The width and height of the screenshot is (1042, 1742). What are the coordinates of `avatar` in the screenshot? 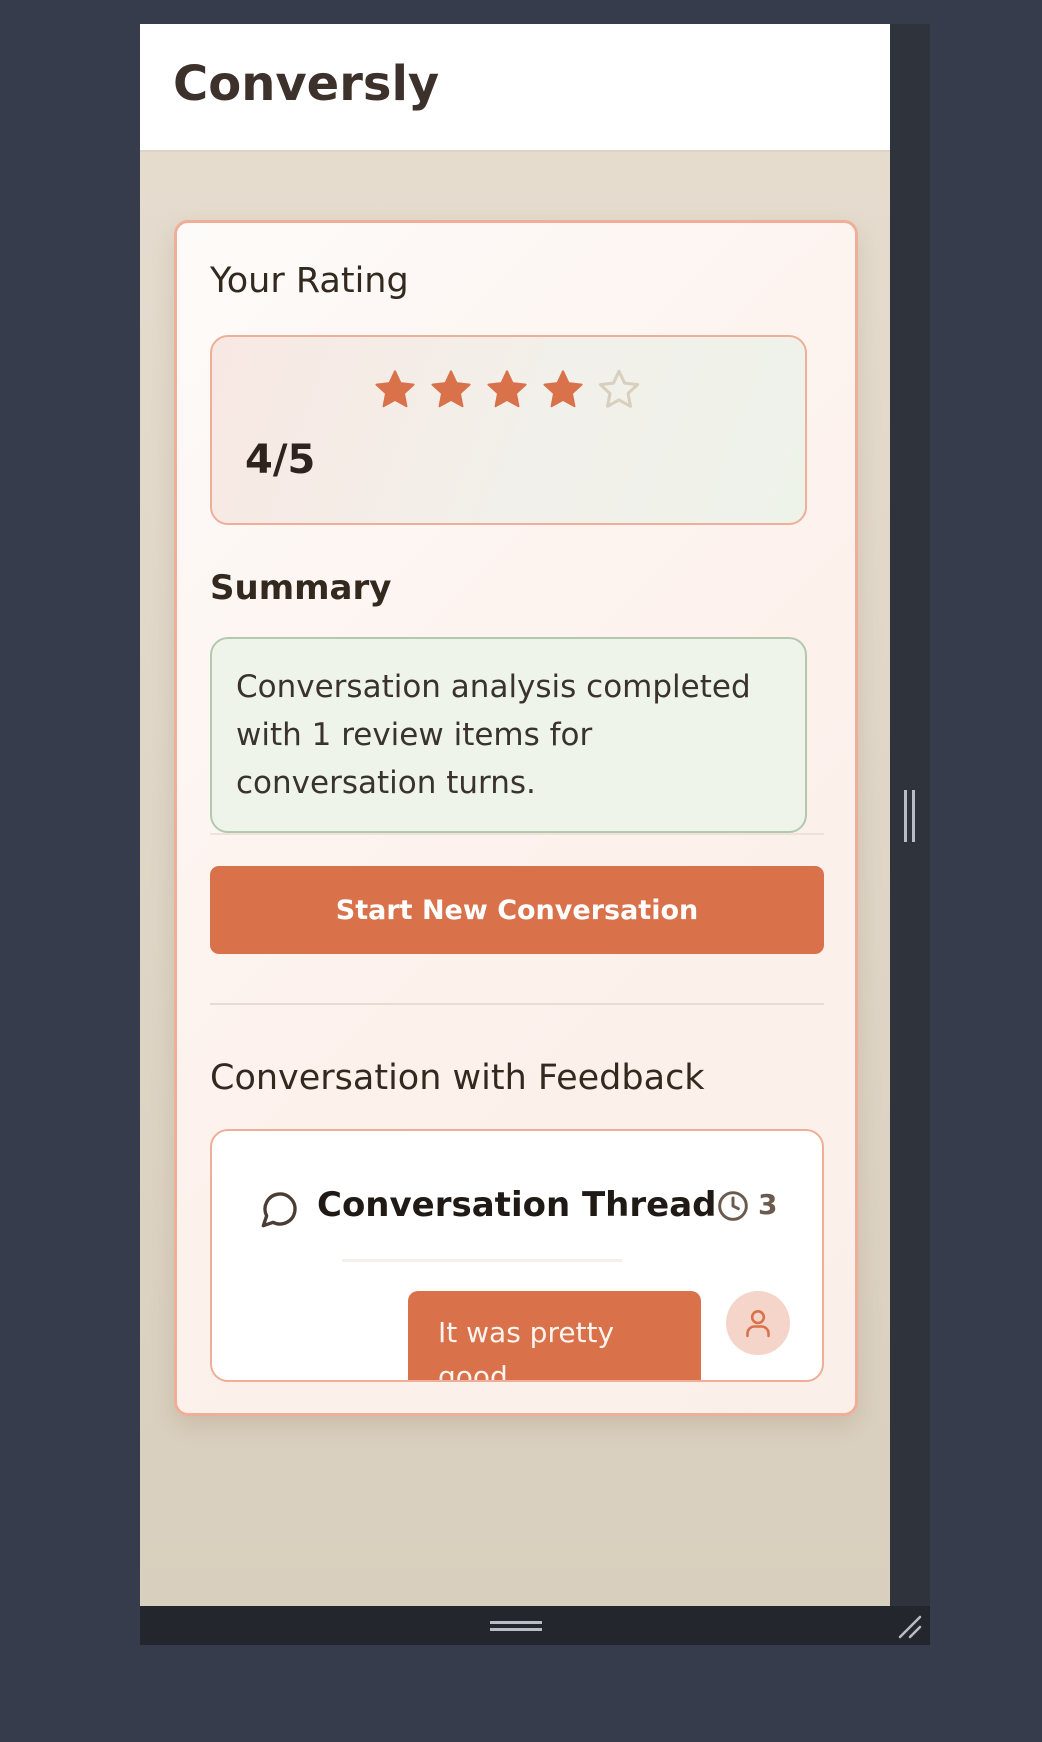 It's located at (758, 1323).